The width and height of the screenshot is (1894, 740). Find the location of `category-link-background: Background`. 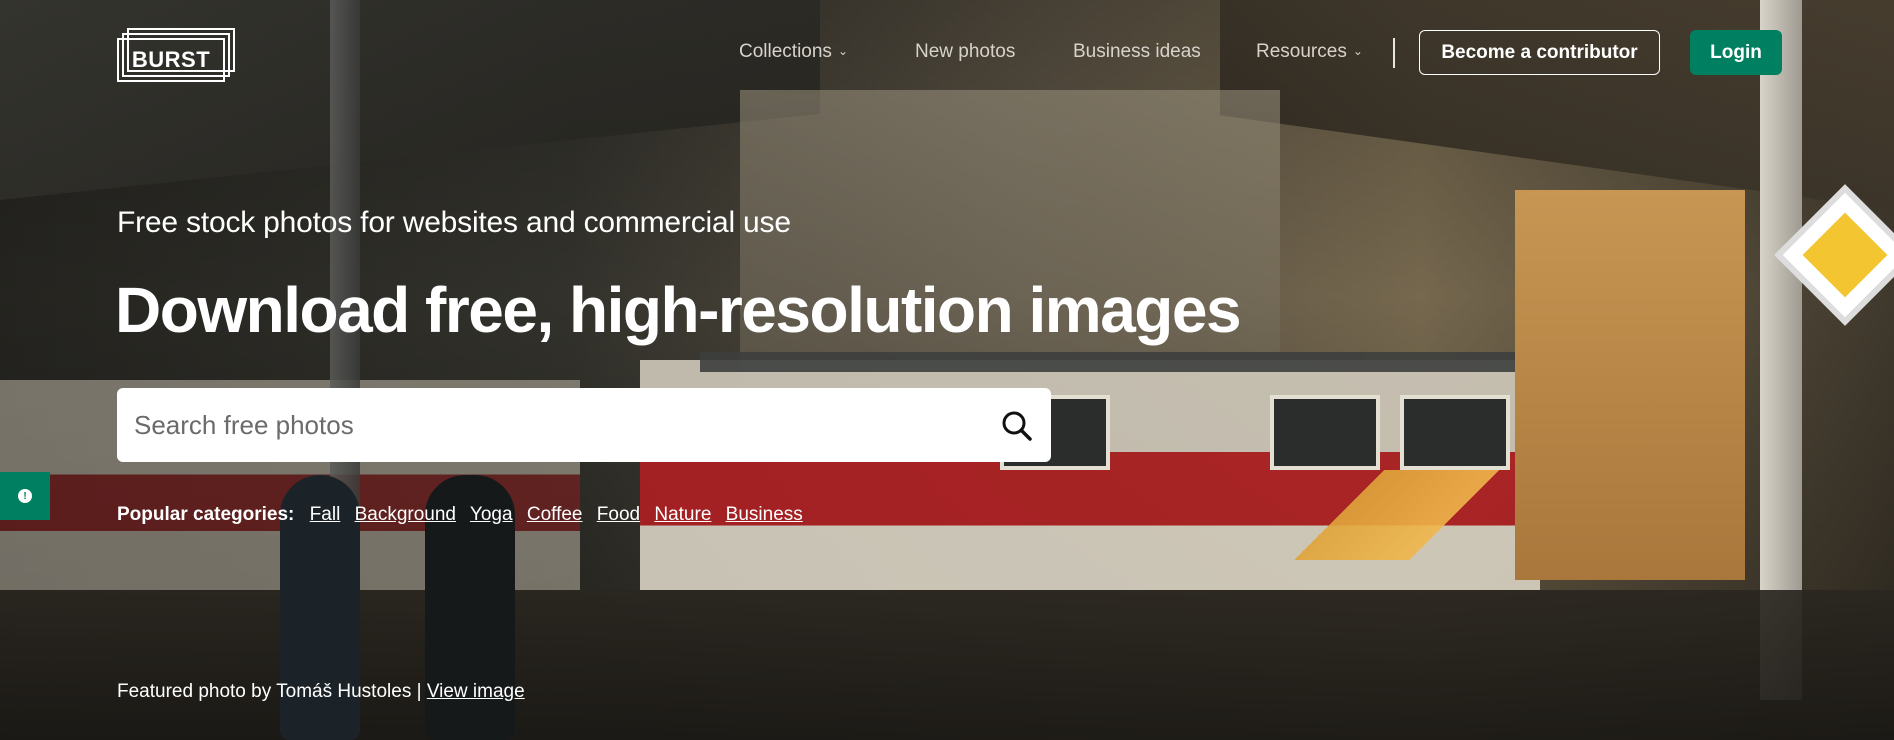

category-link-background: Background is located at coordinates (405, 514).